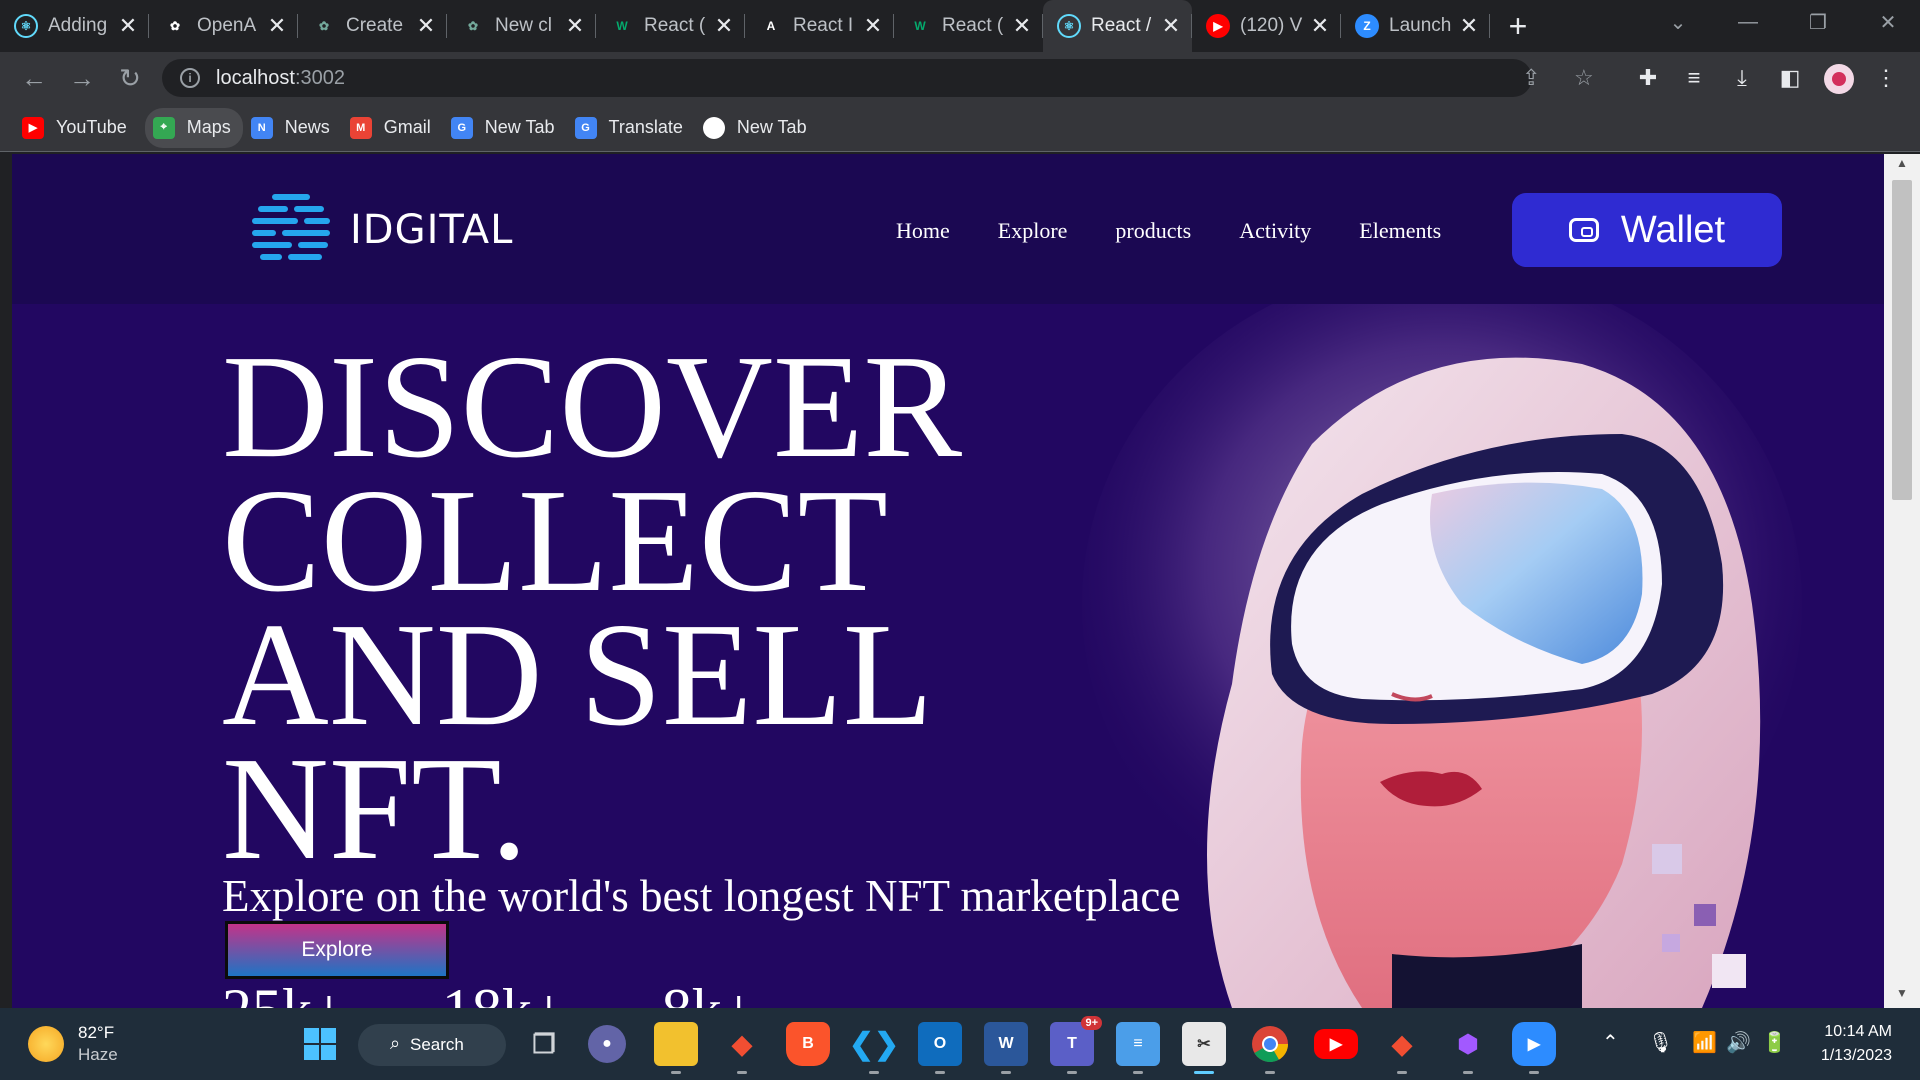 This screenshot has height=1080, width=1920. Describe the element at coordinates (1694, 78) in the screenshot. I see `media-queue-icon: ≡` at that location.